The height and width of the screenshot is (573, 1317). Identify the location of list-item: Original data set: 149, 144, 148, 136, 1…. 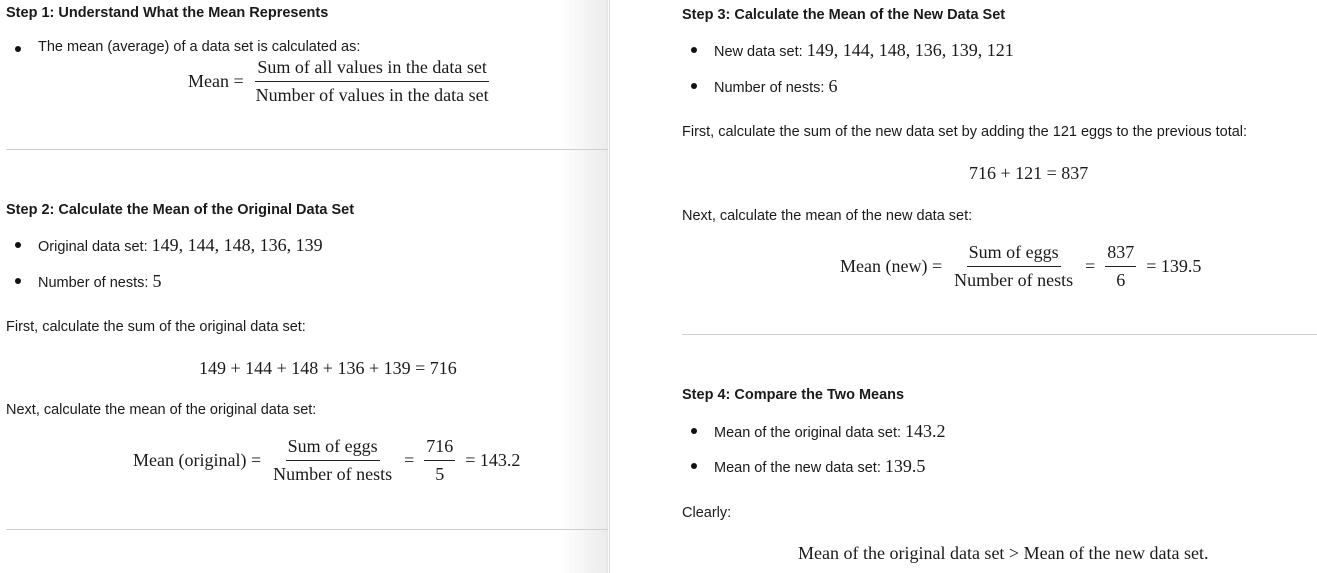
(169, 245).